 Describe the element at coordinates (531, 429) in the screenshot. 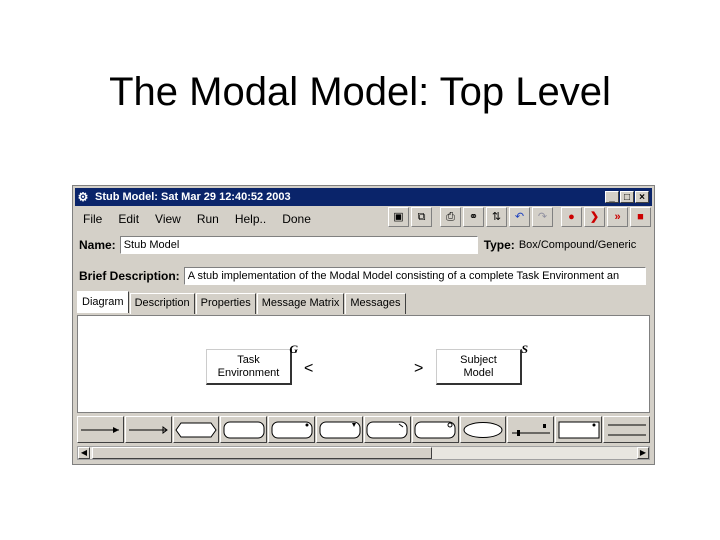

I see `line-tool-icon` at that location.